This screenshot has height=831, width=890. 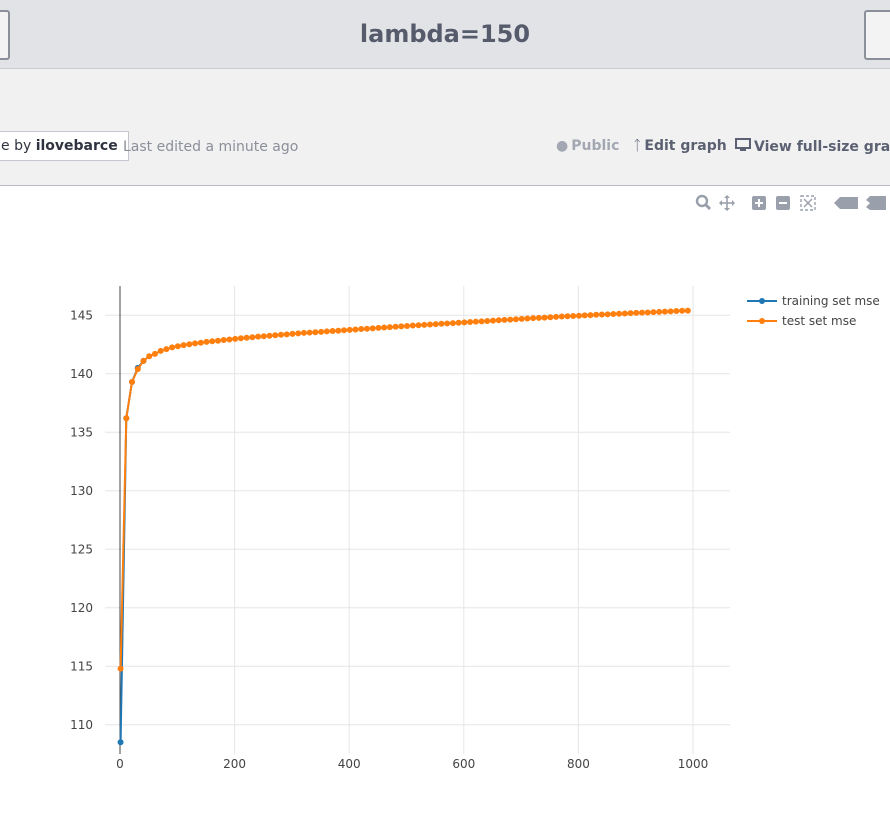 What do you see at coordinates (81, 432) in the screenshot?
I see `y-tick-label: 135` at bounding box center [81, 432].